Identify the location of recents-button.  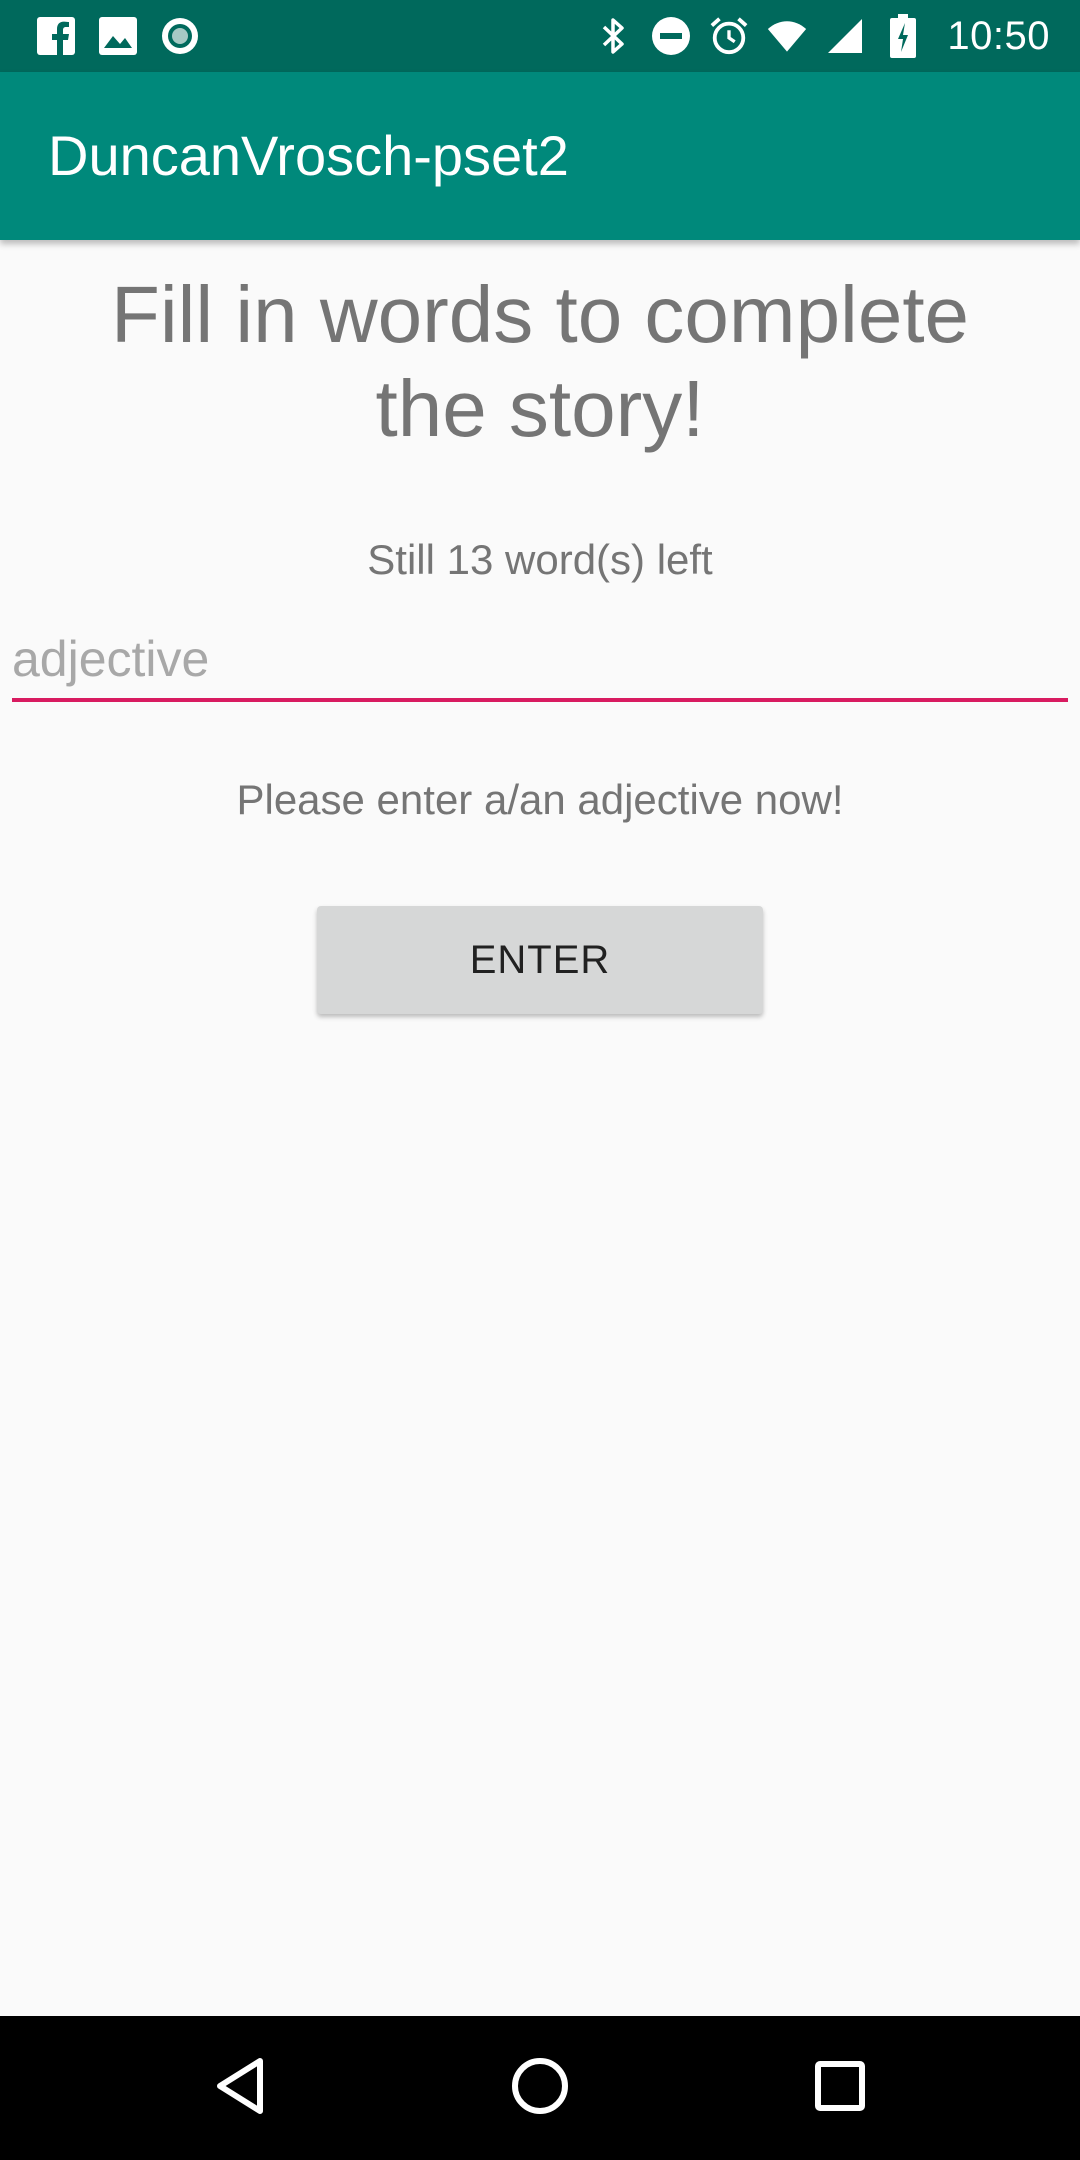
(840, 2088).